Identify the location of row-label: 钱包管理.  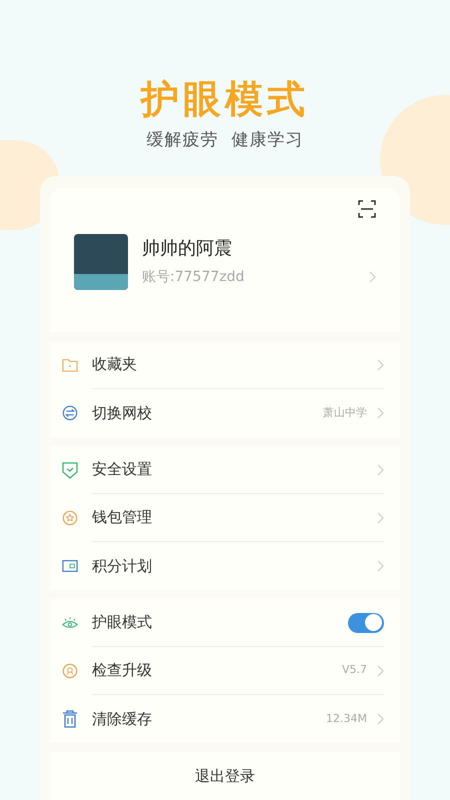
(122, 517).